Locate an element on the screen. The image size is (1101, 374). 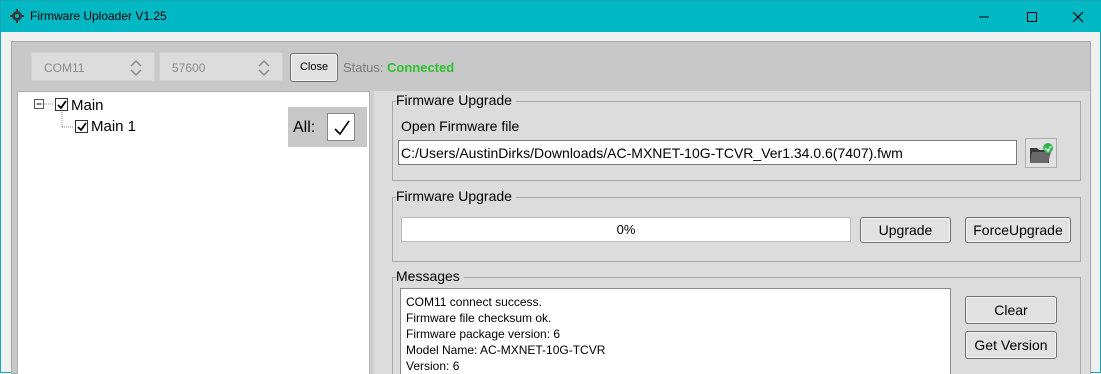
select-all-checkbox is located at coordinates (341, 127).